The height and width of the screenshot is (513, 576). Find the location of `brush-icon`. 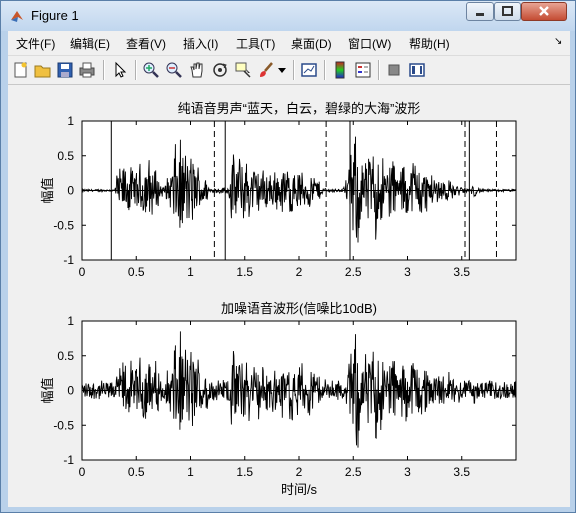

brush-icon is located at coordinates (266, 70).